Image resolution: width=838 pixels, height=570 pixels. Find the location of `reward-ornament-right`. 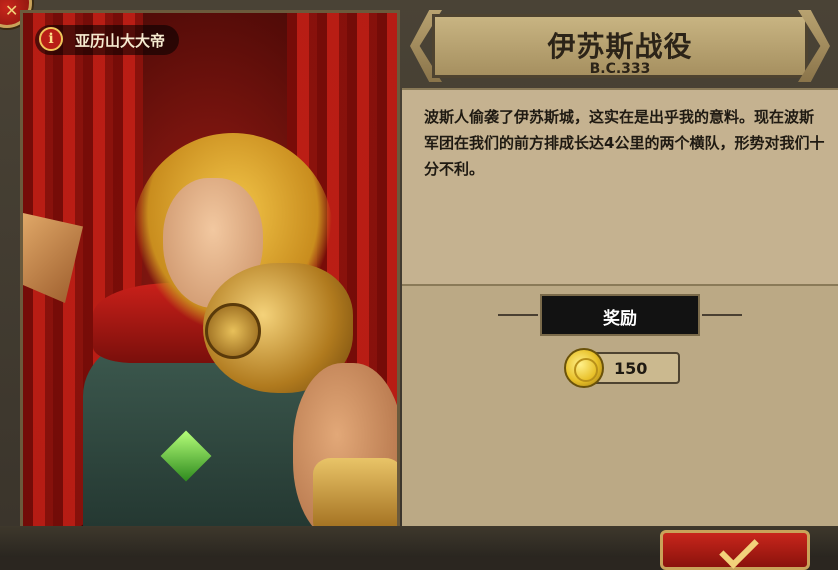

reward-ornament-right is located at coordinates (722, 315).